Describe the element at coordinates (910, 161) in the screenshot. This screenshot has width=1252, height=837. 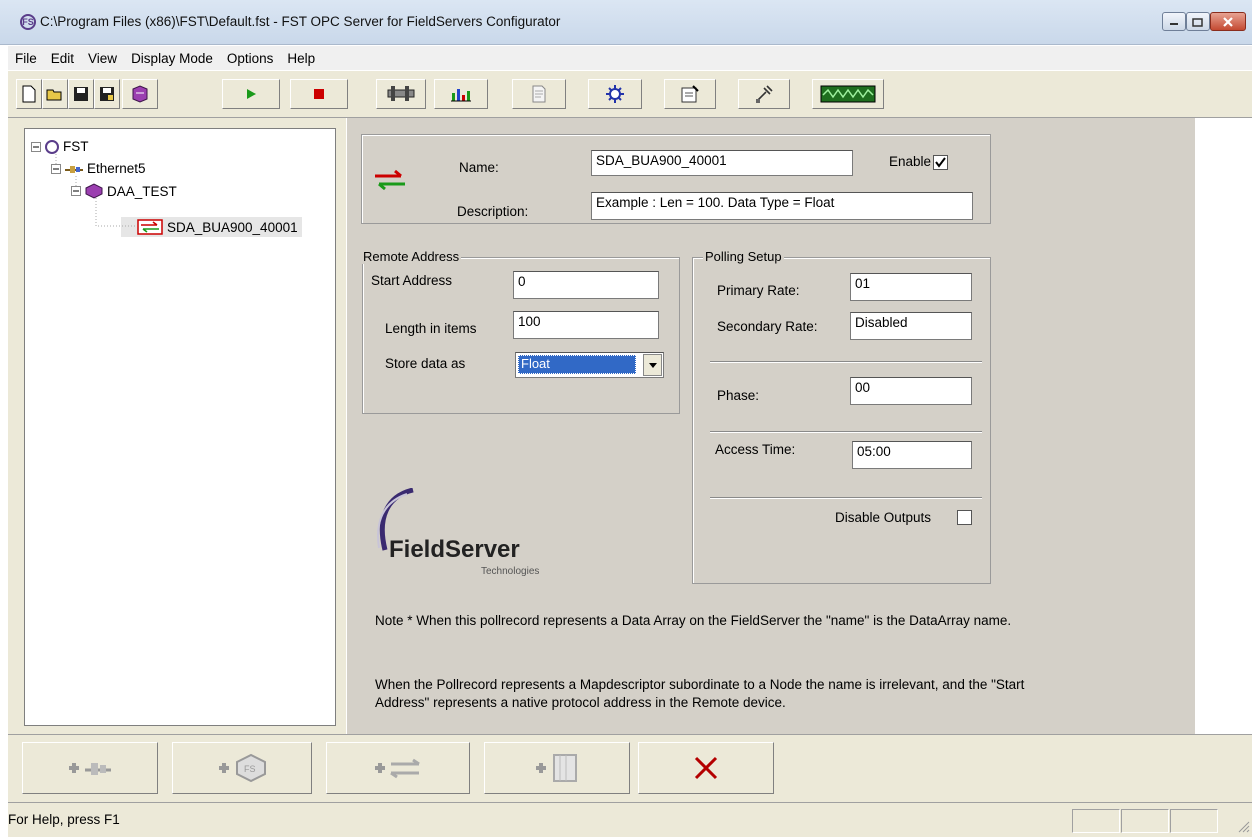
I see `enable-label: Enable` at that location.